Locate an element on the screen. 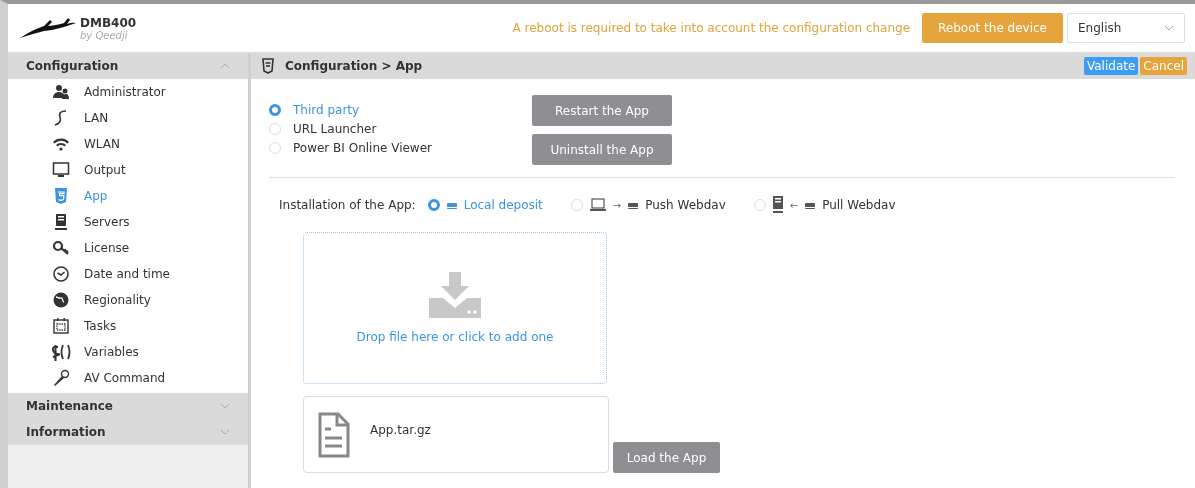 Image resolution: width=1195 pixels, height=488 pixels. sidebar-item: License is located at coordinates (128, 248).